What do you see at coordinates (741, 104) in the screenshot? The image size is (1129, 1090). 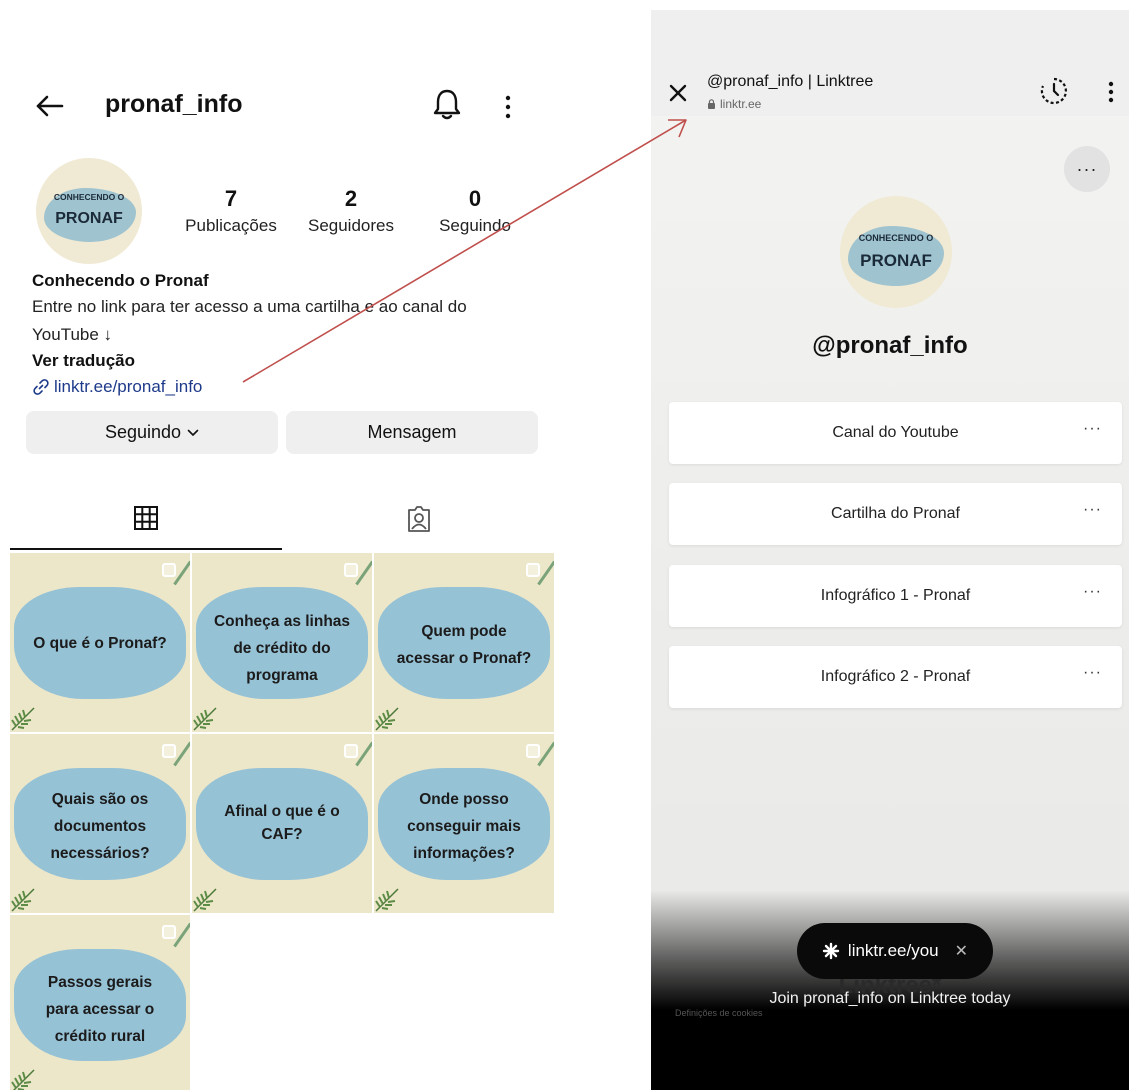 I see `browser-url-text: linktr.ee` at bounding box center [741, 104].